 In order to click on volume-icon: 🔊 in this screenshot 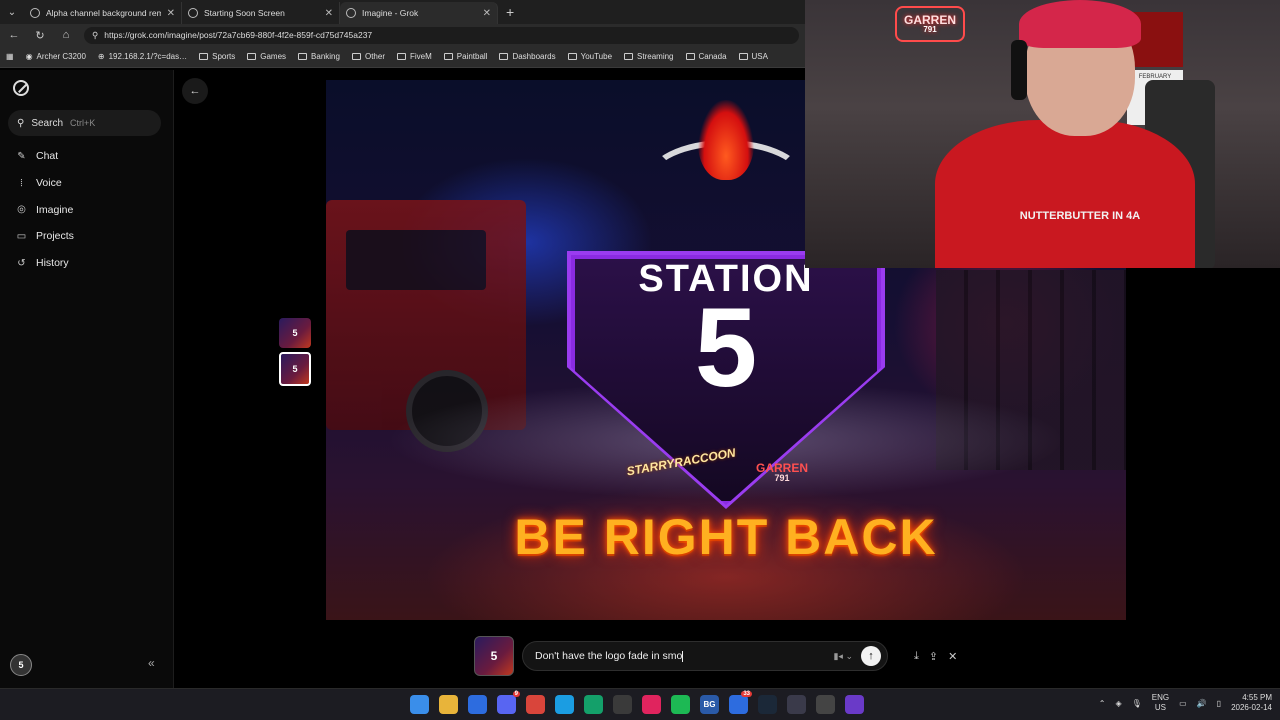, I will do `click(1202, 703)`.